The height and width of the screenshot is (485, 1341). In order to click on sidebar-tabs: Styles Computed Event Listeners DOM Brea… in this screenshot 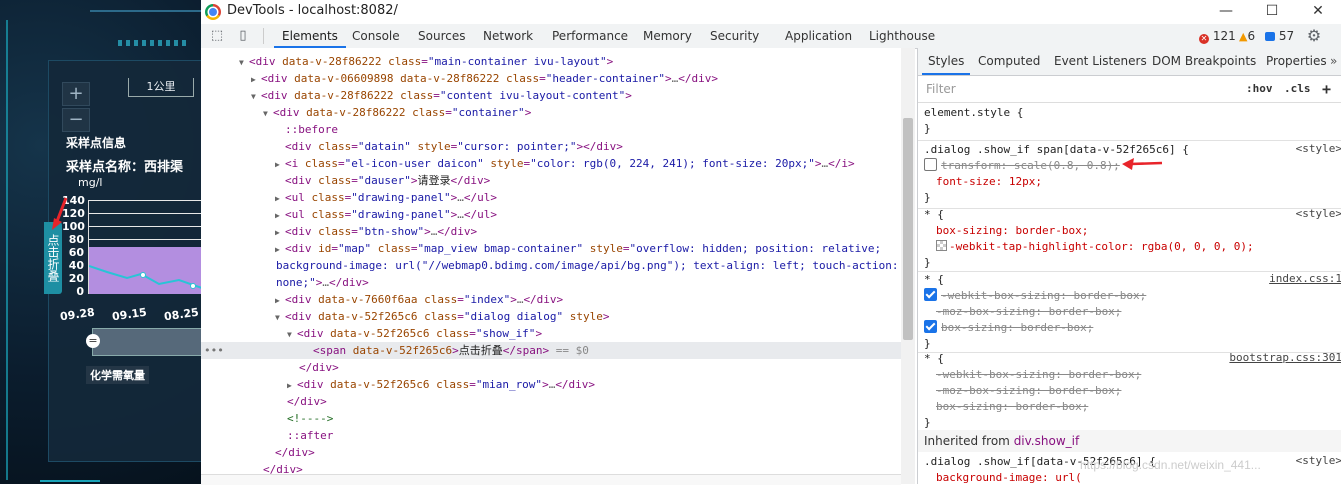, I will do `click(1129, 62)`.